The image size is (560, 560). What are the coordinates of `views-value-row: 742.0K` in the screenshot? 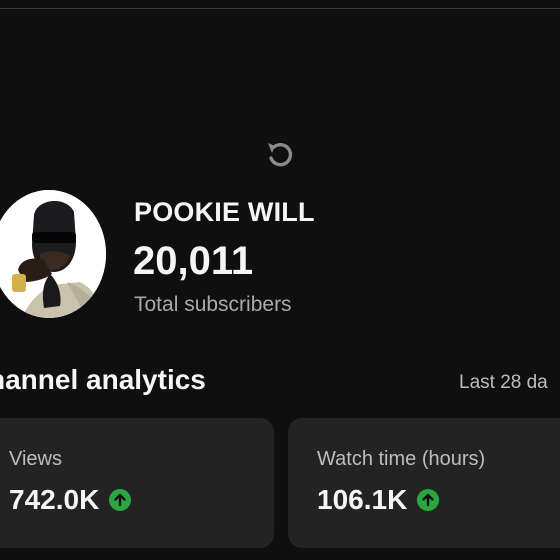 It's located at (70, 500).